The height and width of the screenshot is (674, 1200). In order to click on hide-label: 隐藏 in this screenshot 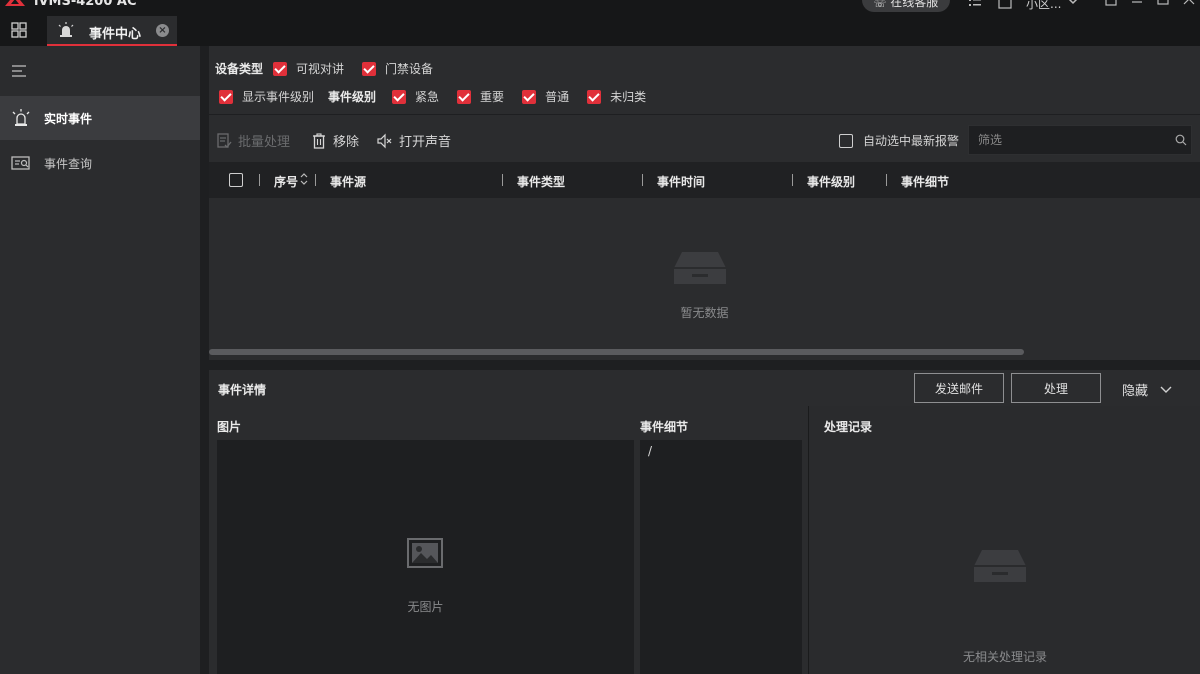, I will do `click(1135, 391)`.